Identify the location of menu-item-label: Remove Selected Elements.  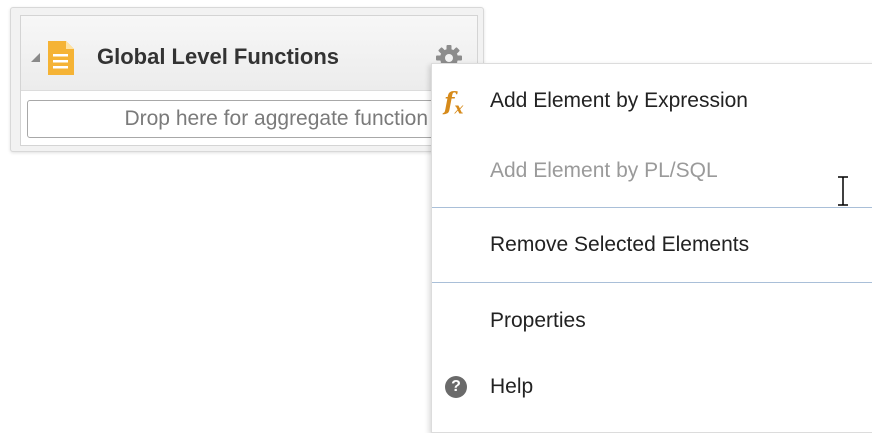
(620, 244).